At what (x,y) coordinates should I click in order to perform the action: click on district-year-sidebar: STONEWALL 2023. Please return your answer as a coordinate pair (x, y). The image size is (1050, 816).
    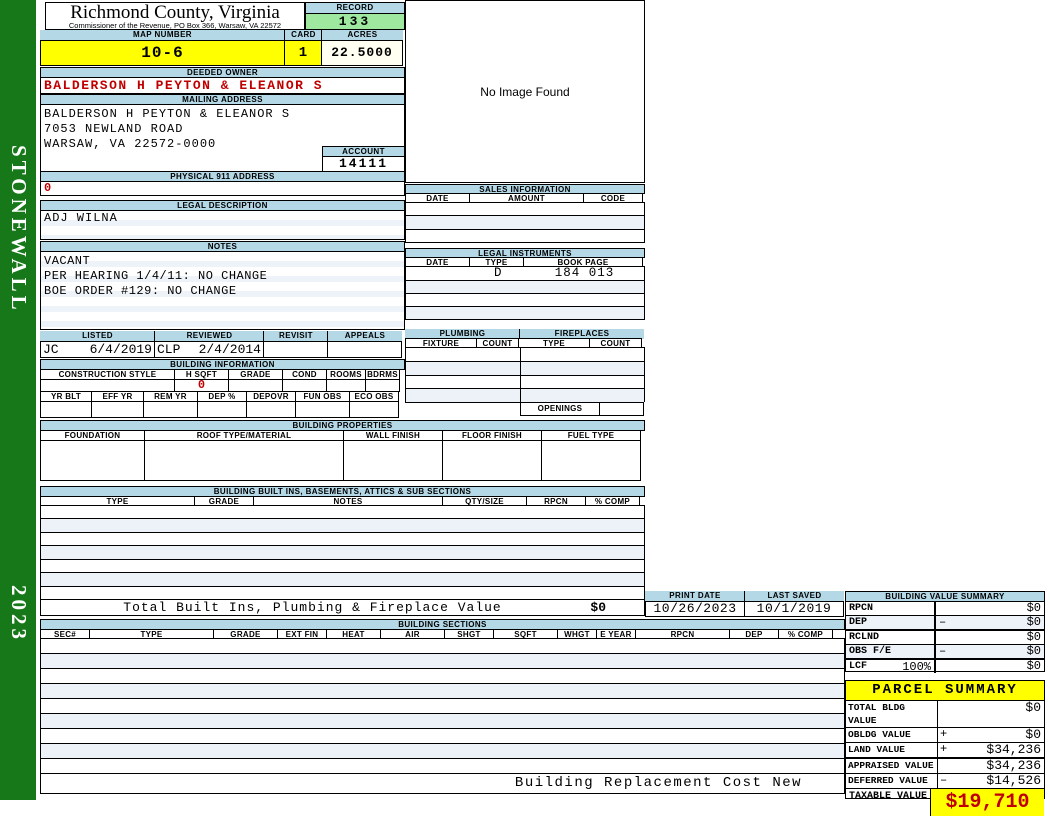
    Looking at the image, I should click on (18, 400).